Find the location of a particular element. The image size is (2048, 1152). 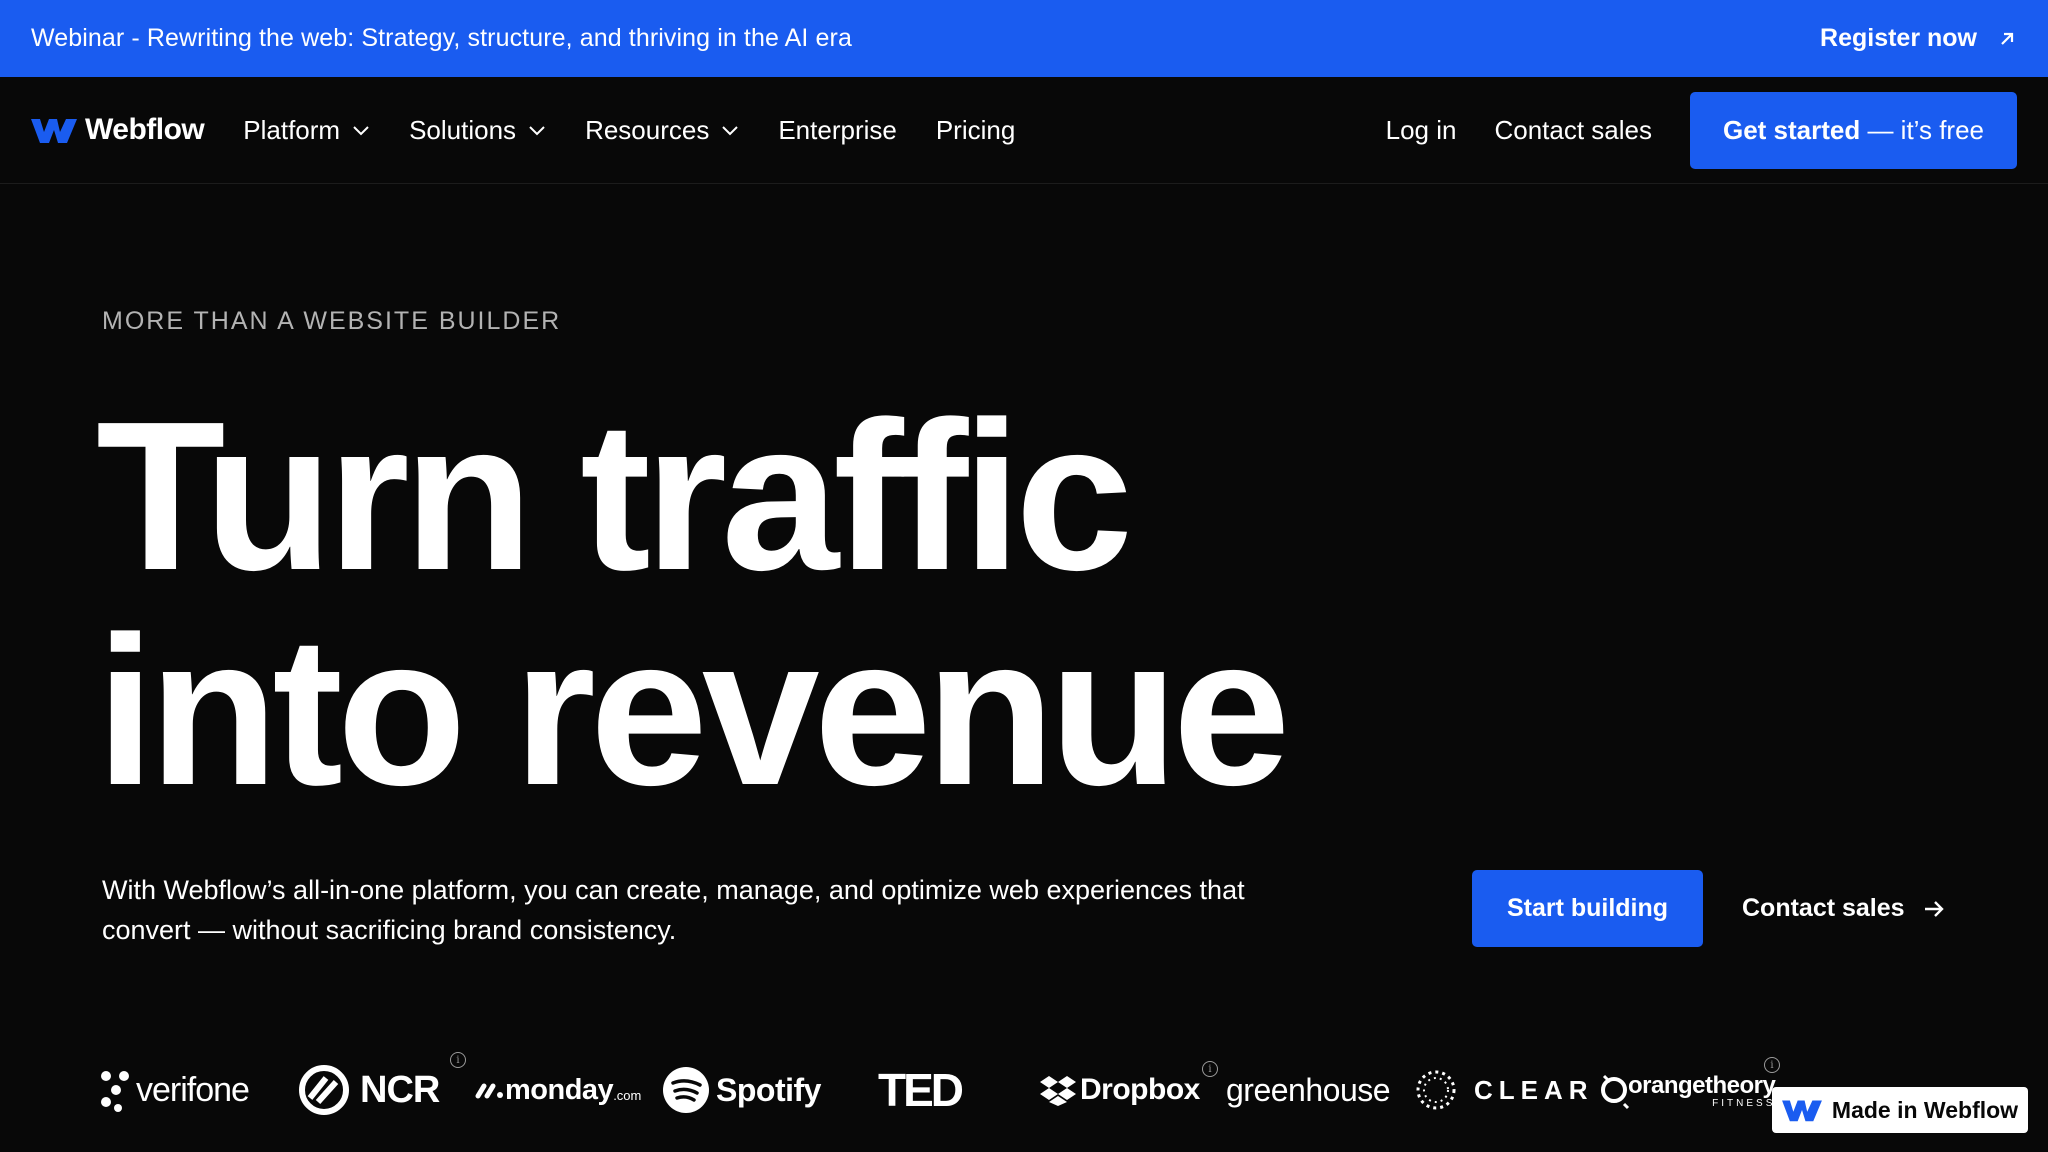

logo-spotify: Spotify is located at coordinates (741, 1090).